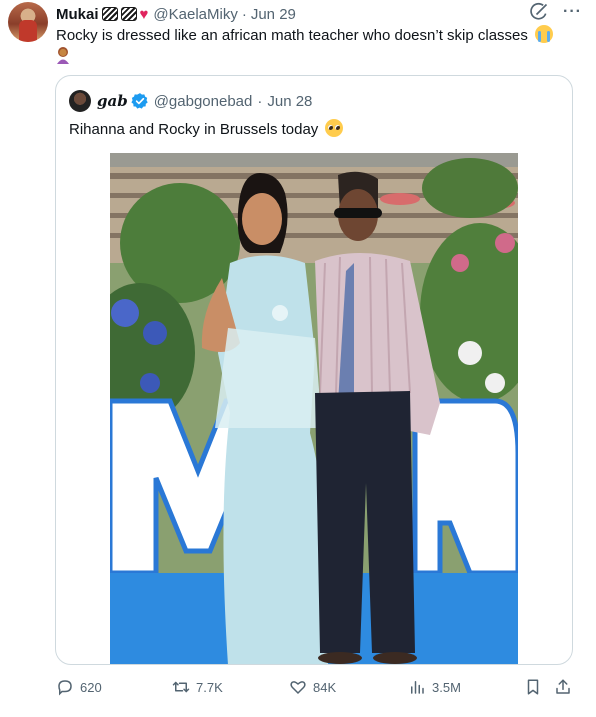 This screenshot has height=717, width=596. Describe the element at coordinates (181, 687) in the screenshot. I see `repost-icon` at that location.